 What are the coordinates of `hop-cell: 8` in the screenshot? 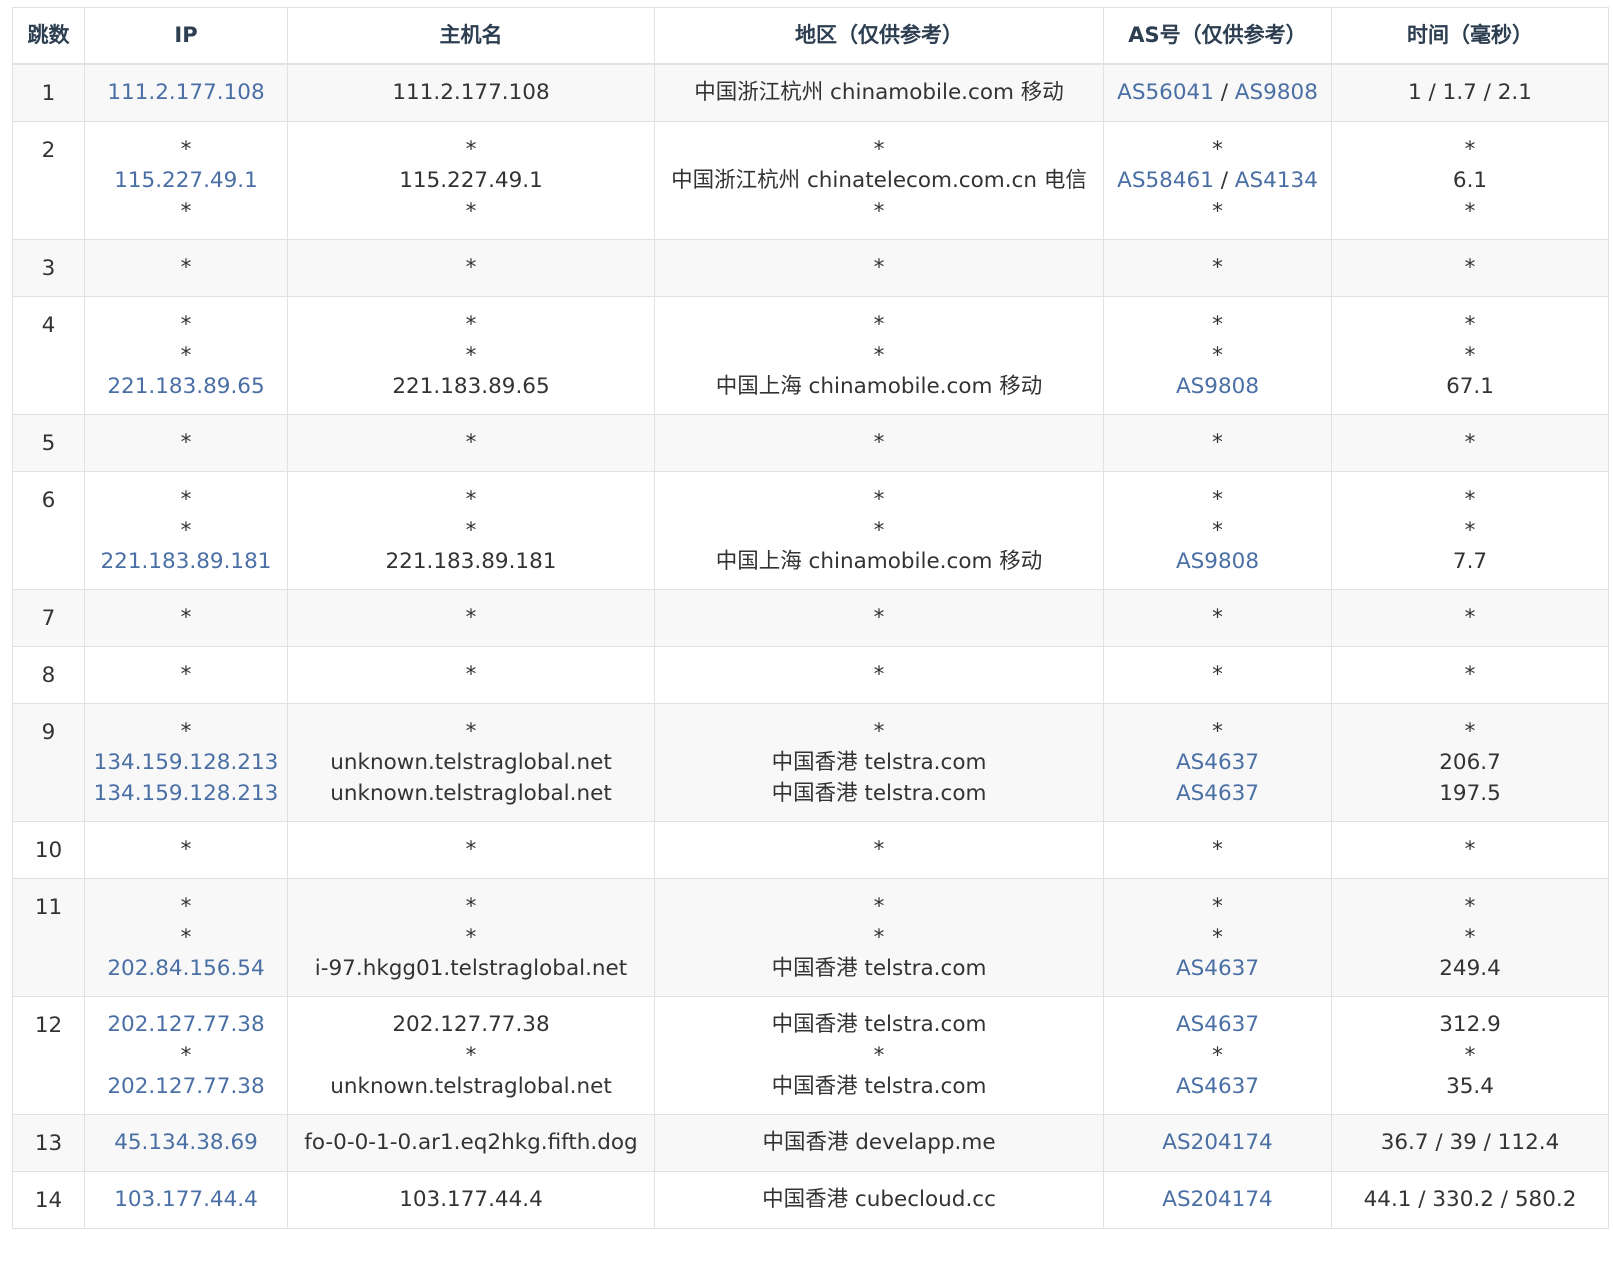 It's located at (48, 674).